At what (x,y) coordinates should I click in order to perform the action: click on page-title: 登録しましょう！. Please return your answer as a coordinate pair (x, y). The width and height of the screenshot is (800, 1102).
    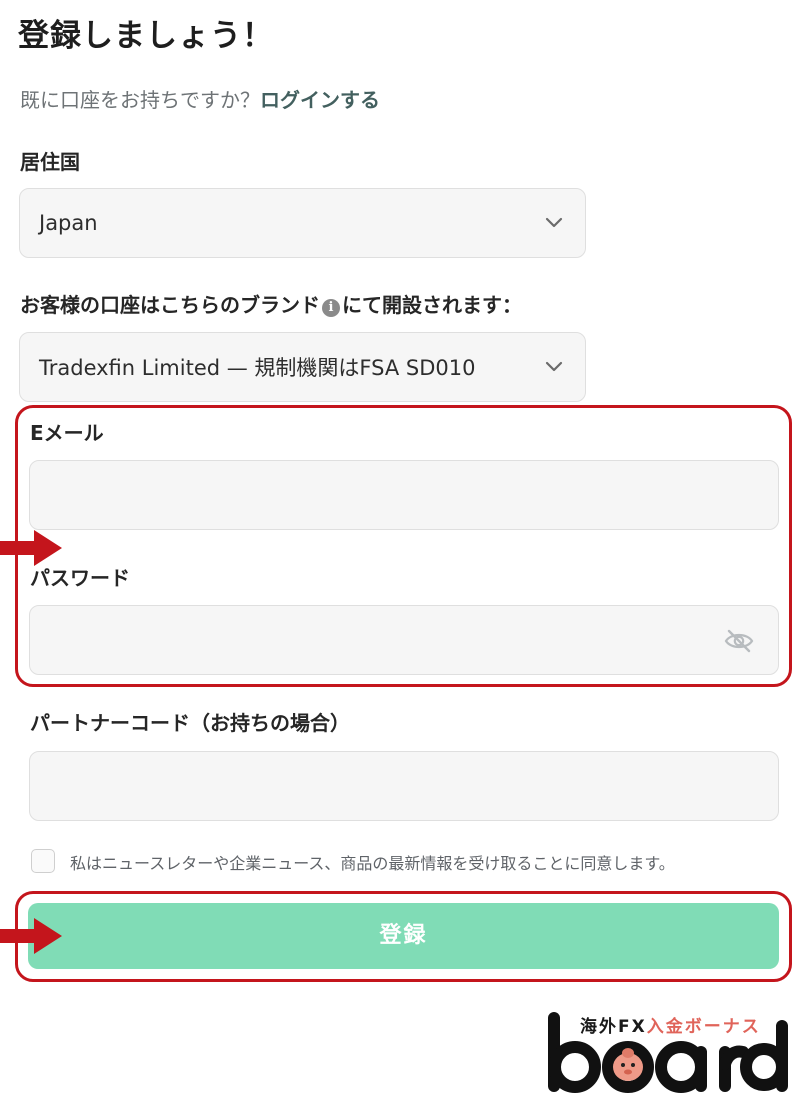
    Looking at the image, I should click on (146, 36).